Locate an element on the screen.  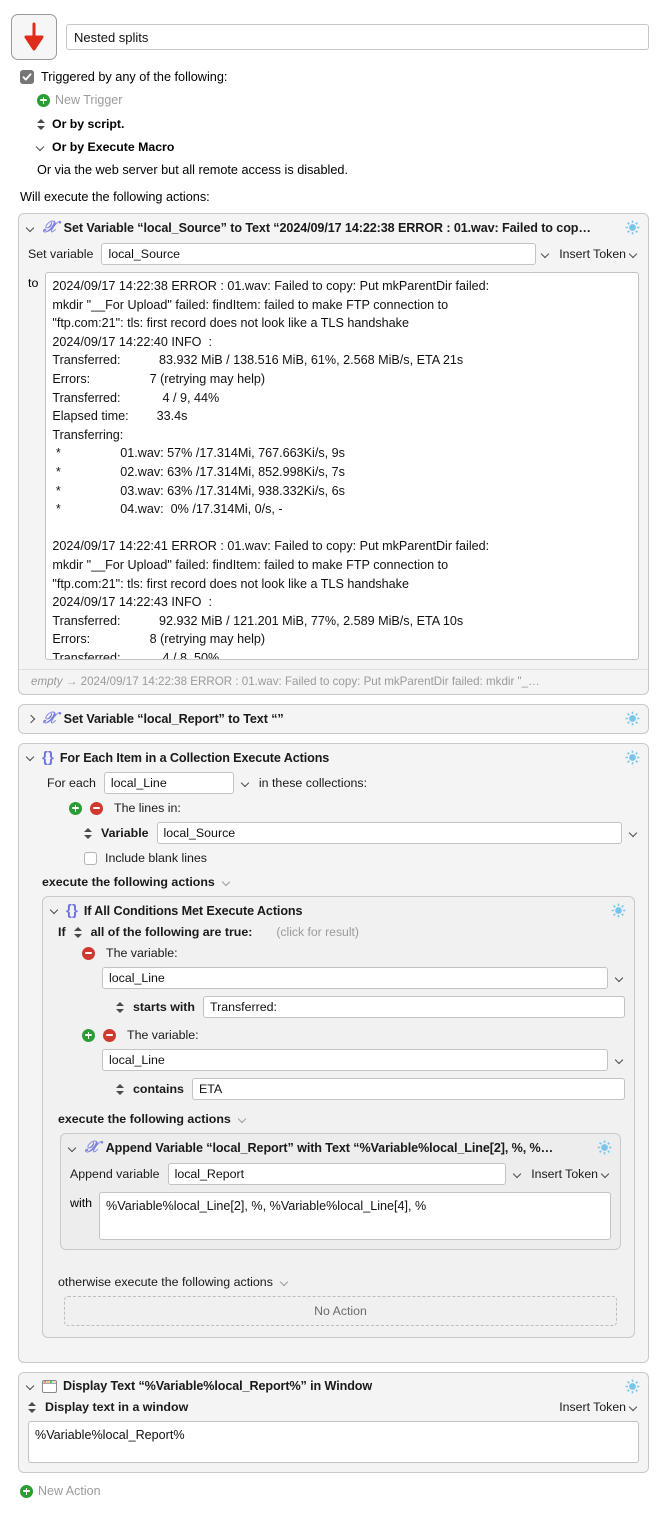
otherwise-actions: No Action is located at coordinates (338, 1312).